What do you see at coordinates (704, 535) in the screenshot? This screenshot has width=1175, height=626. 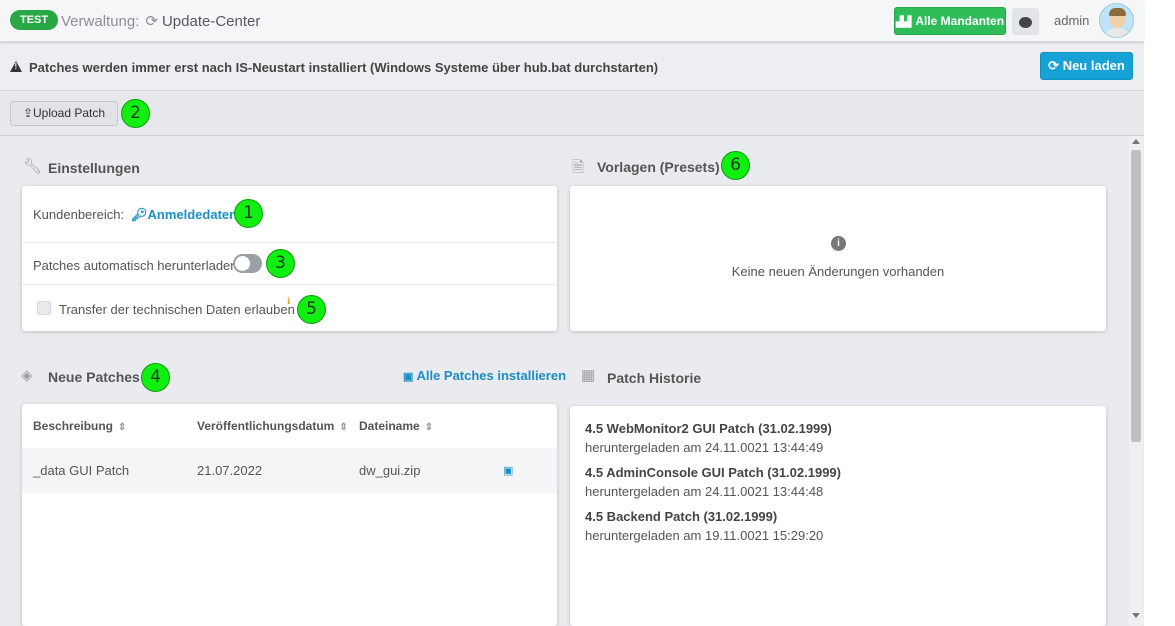 I see `history-item-date: heruntergeladen am 19.11.0021 15:29:20` at bounding box center [704, 535].